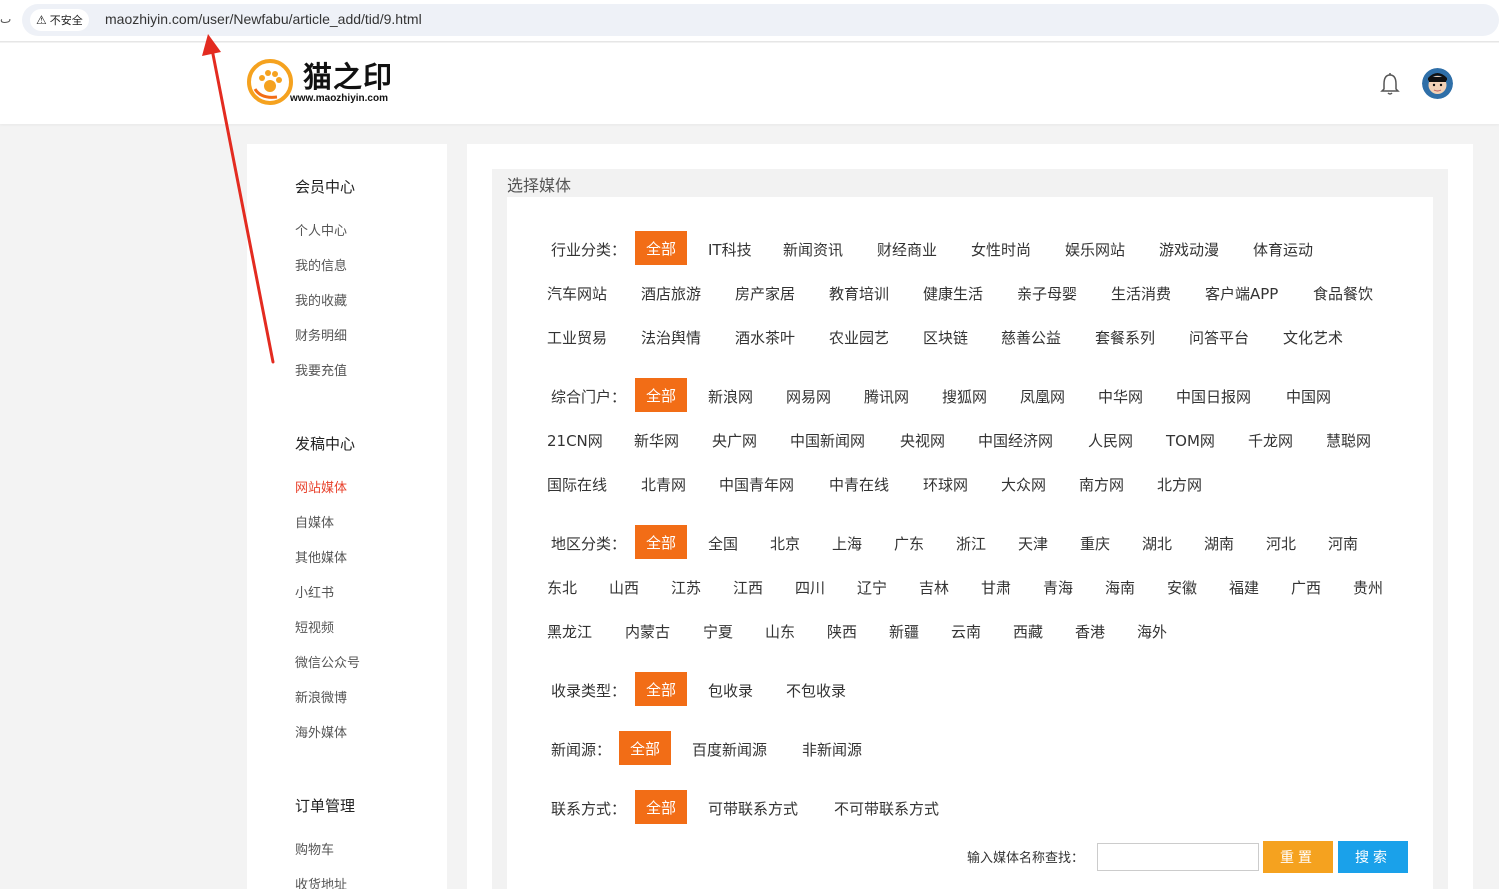 The image size is (1499, 889). Describe the element at coordinates (575, 440) in the screenshot. I see `filter-option: 21CN网` at that location.